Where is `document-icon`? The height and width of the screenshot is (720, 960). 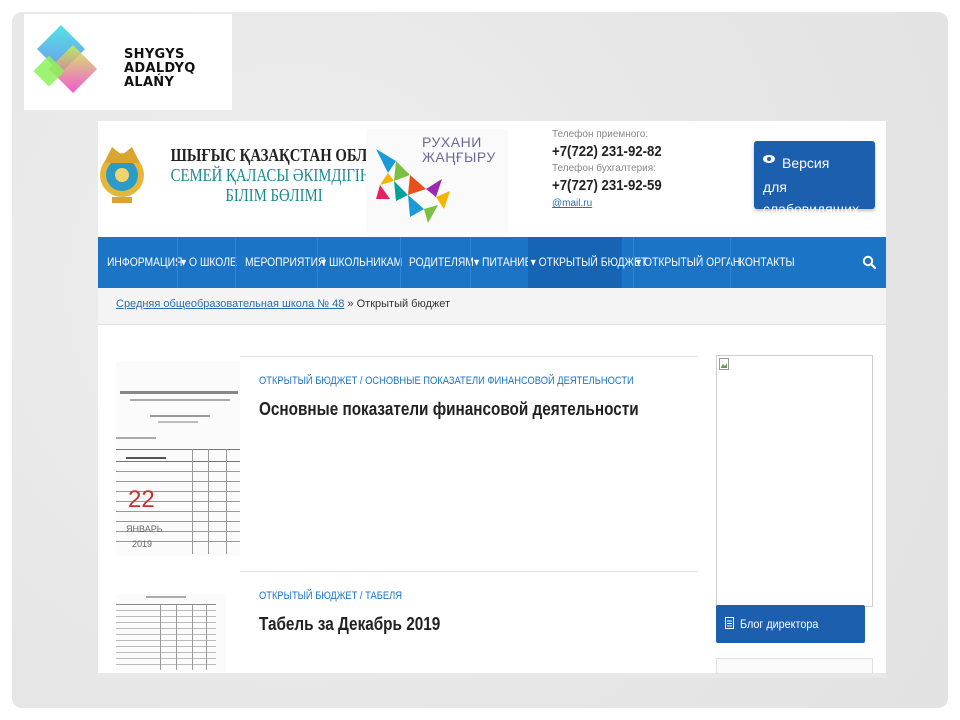 document-icon is located at coordinates (729, 623).